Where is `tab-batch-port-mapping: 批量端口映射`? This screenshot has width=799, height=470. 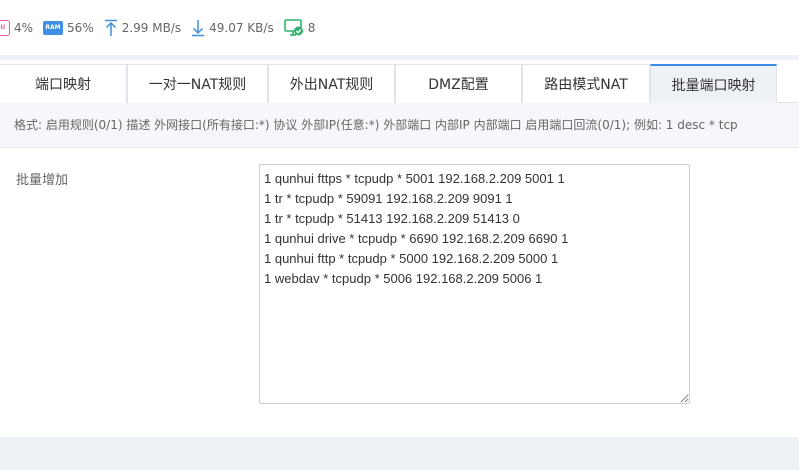
tab-batch-port-mapping: 批量端口映射 is located at coordinates (713, 84).